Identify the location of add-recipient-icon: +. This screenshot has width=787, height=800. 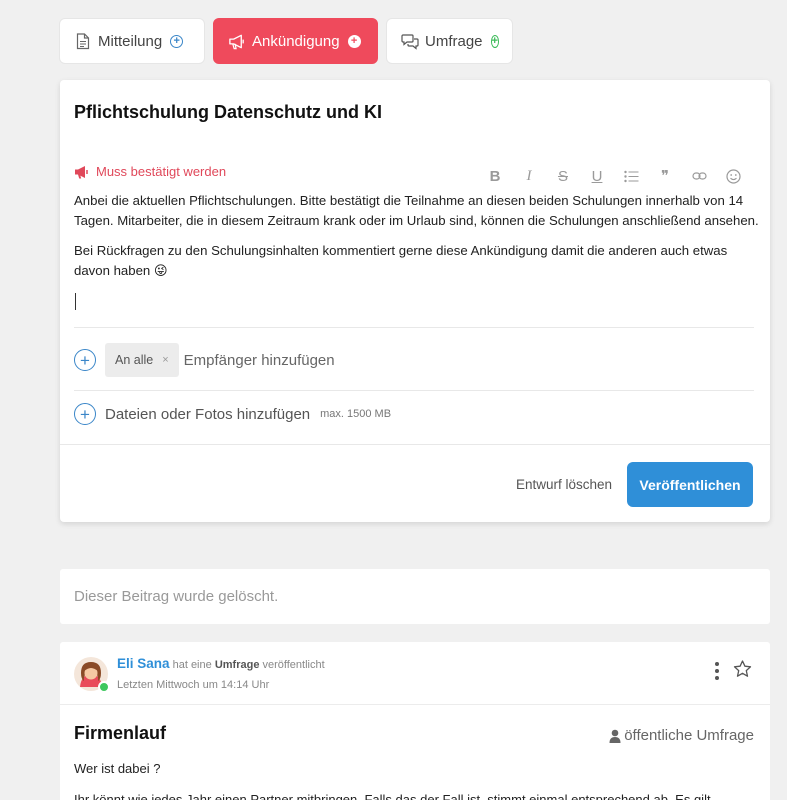
(85, 360).